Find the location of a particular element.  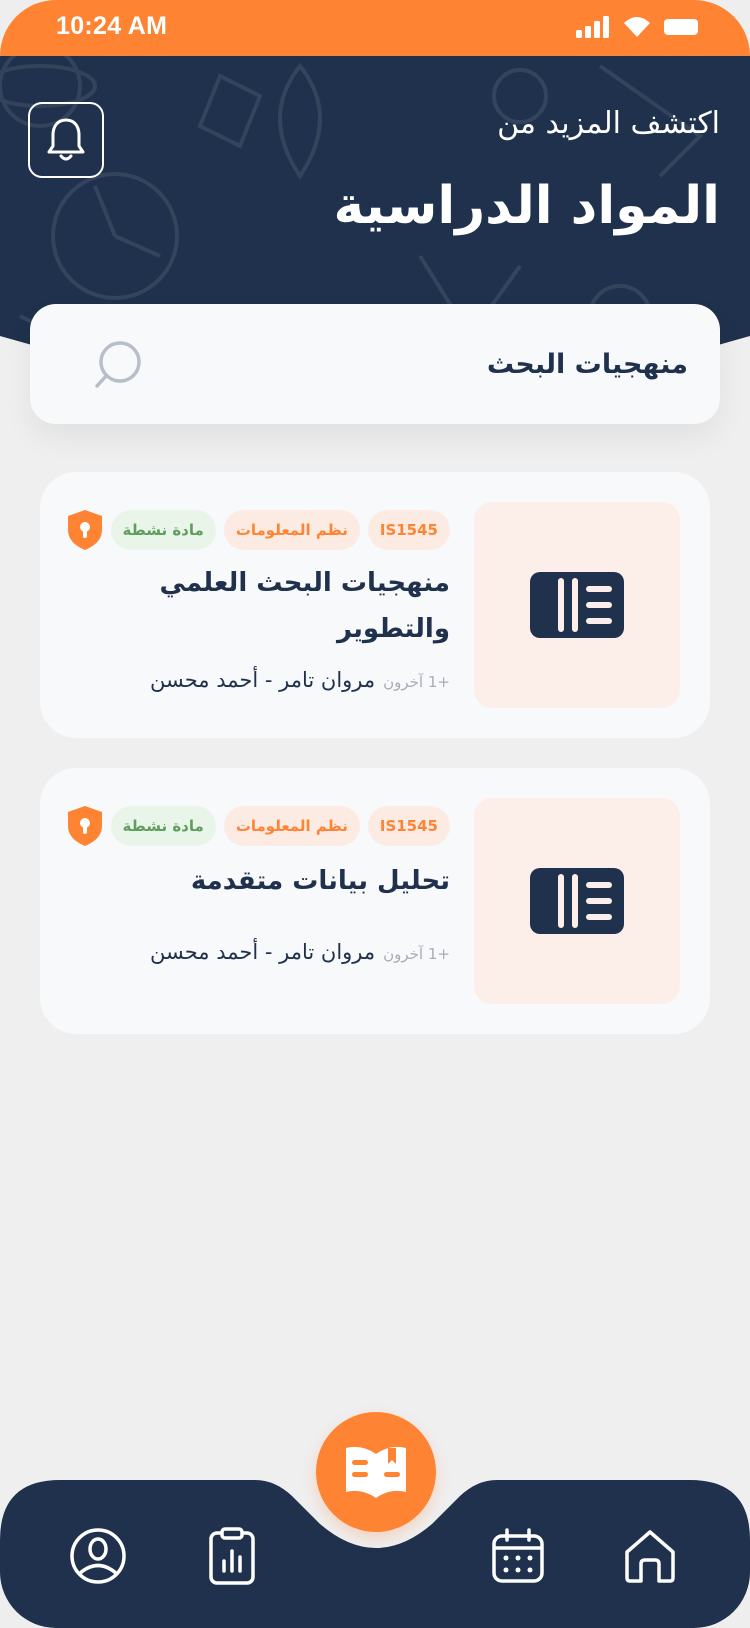

courses-fab-button is located at coordinates (376, 1472).